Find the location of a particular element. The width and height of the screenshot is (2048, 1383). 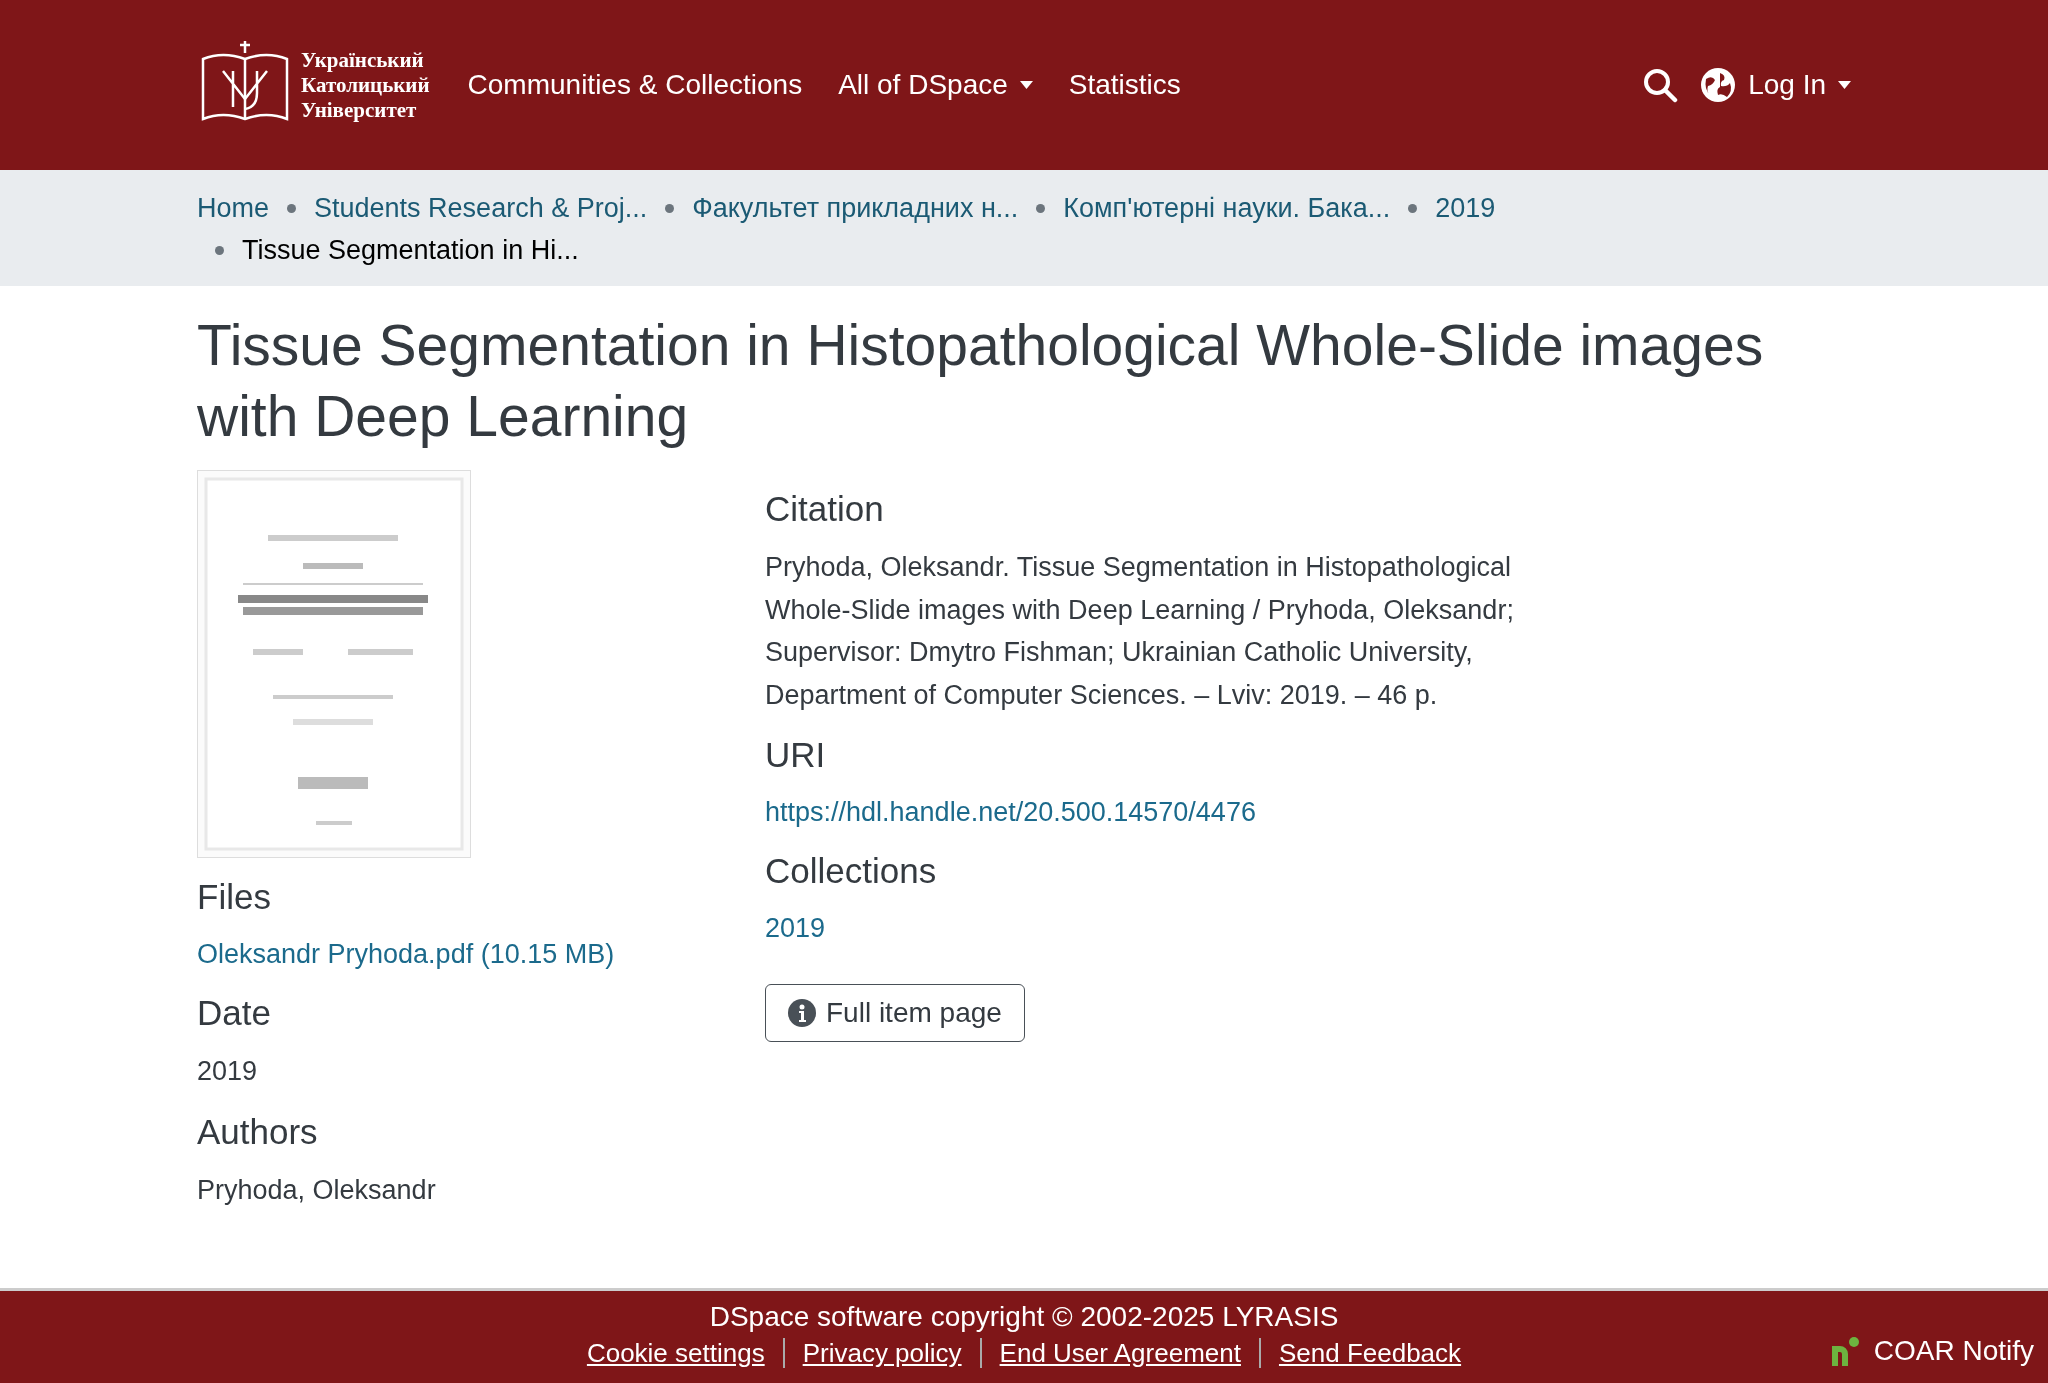

item-link: 2019 is located at coordinates (795, 928).